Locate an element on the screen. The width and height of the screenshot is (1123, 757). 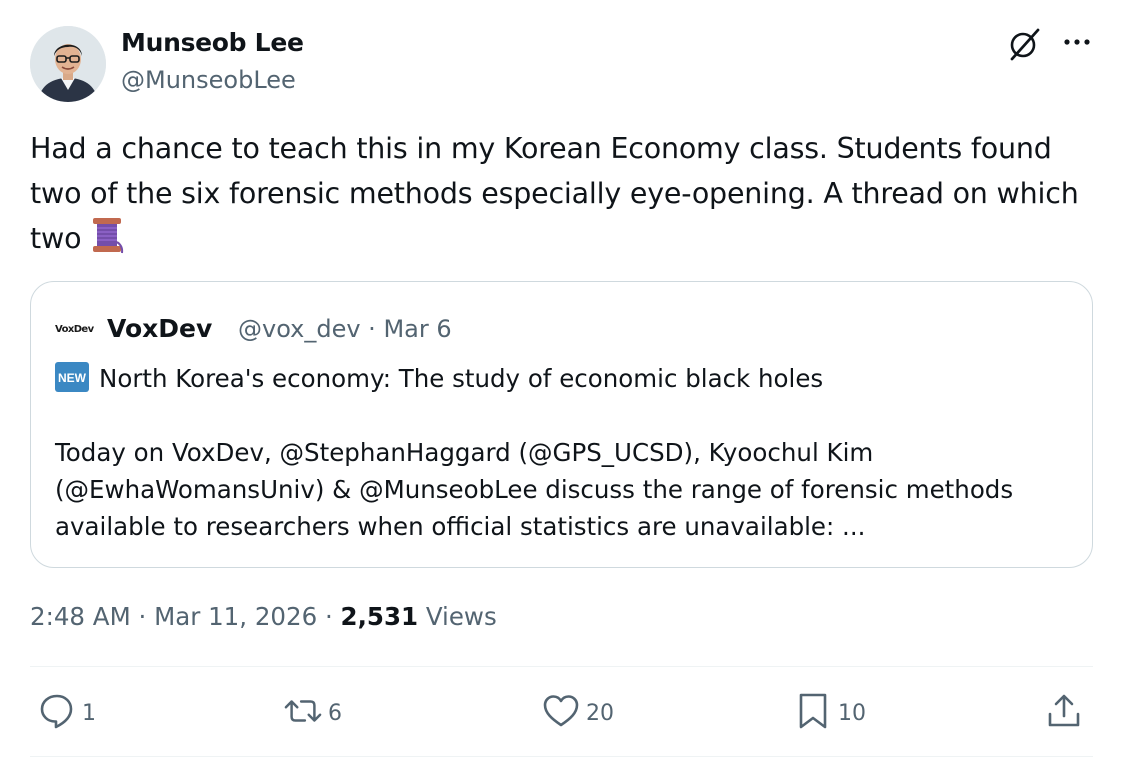
heart-icon is located at coordinates (561, 713).